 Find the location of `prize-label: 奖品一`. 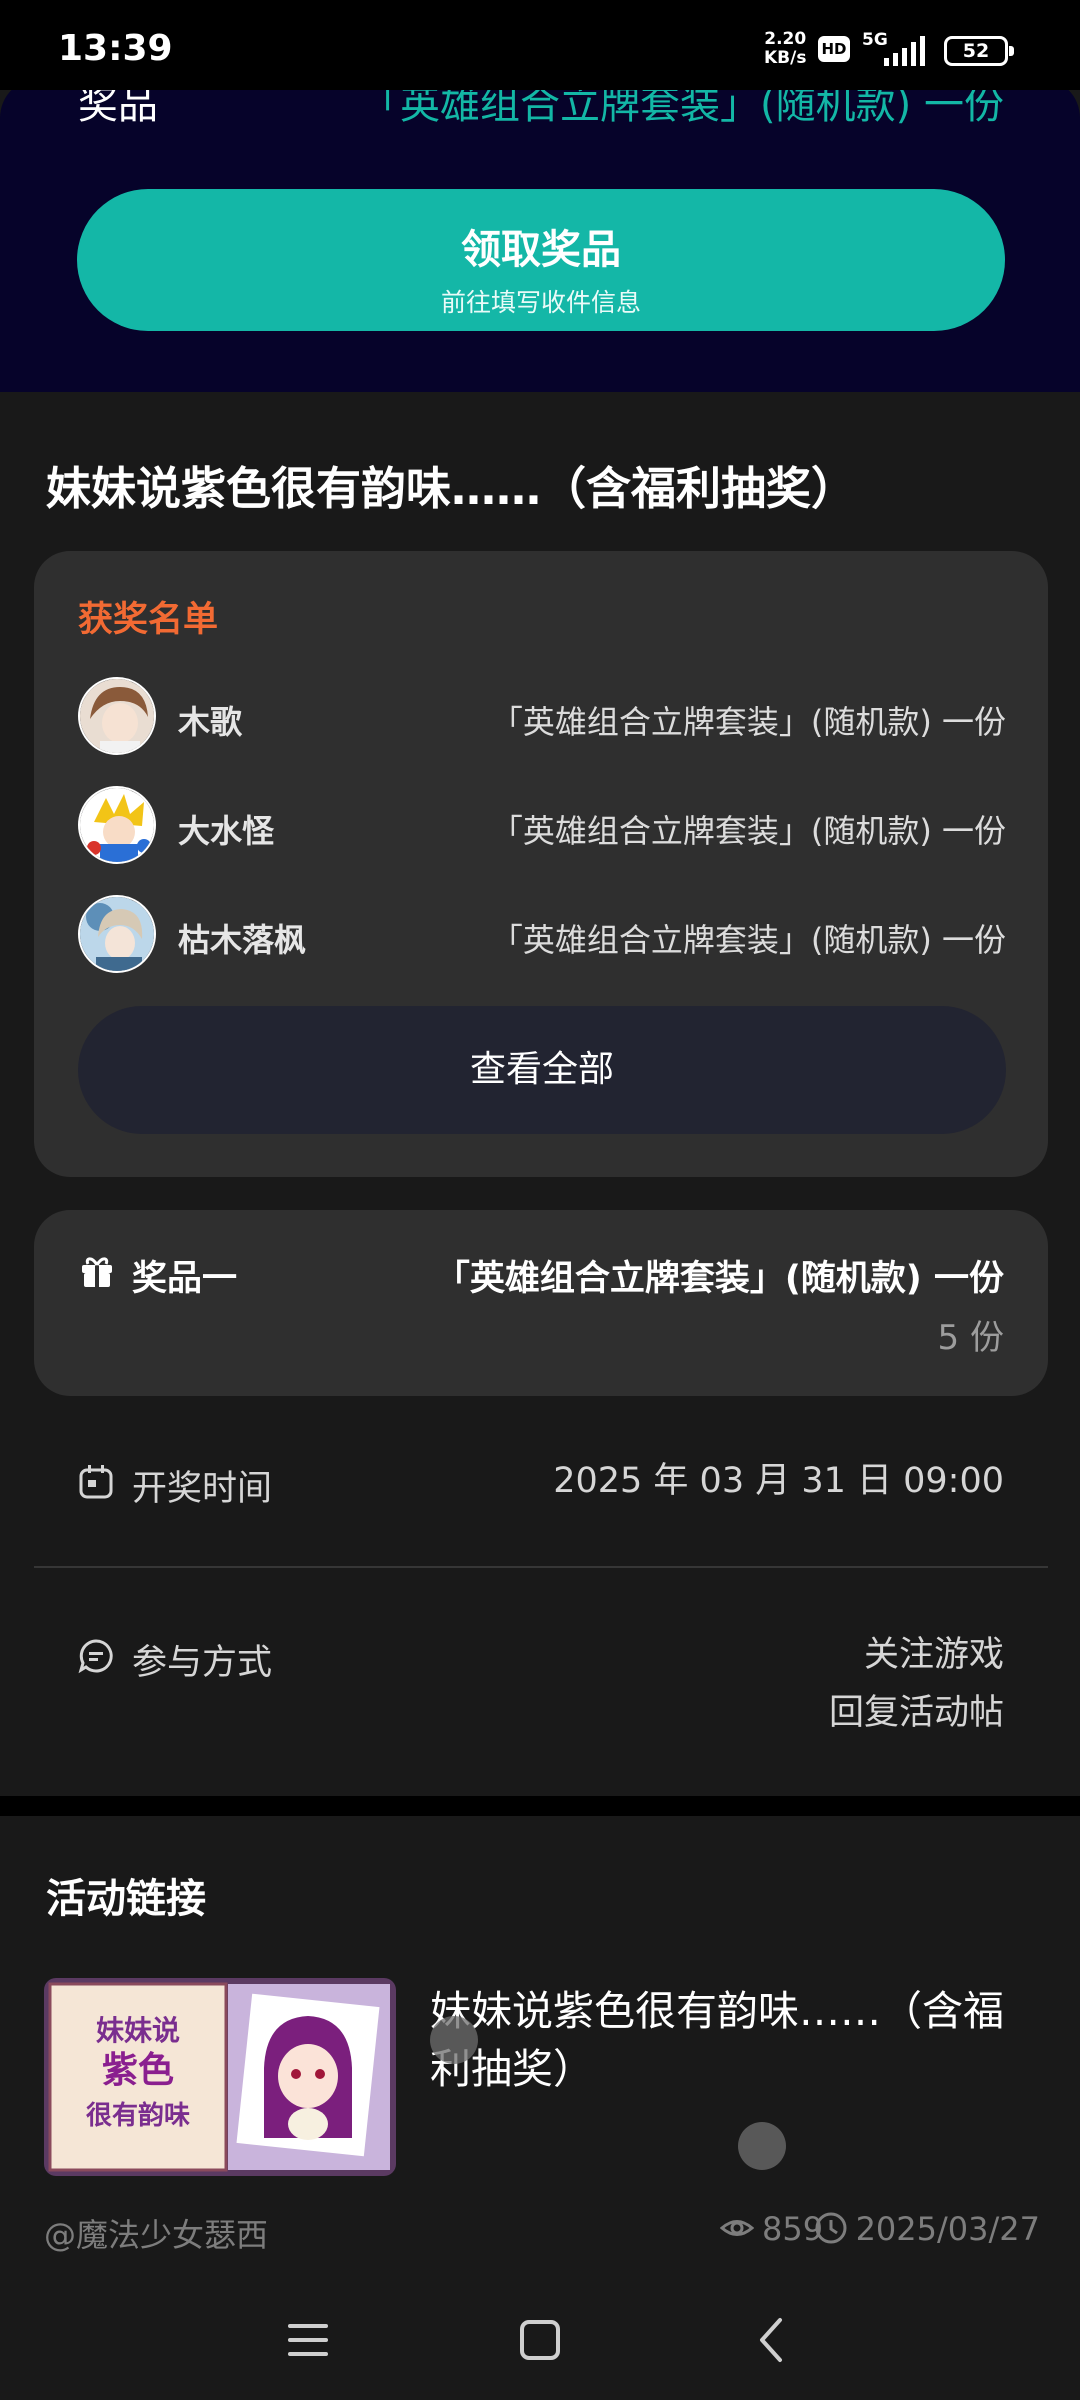

prize-label: 奖品一 is located at coordinates (185, 1279).